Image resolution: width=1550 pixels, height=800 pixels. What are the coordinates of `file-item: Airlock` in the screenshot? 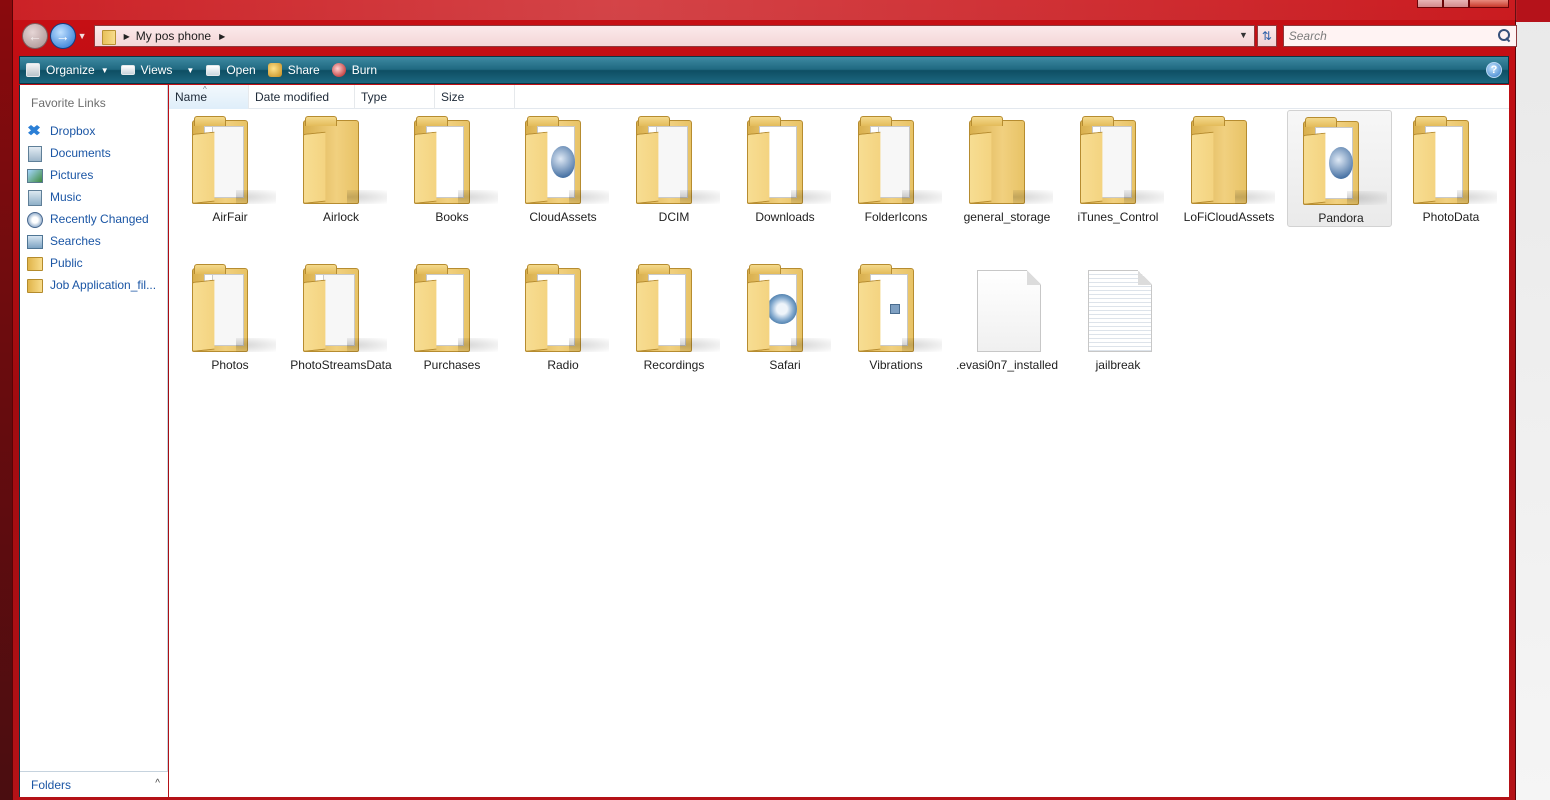 It's located at (340, 168).